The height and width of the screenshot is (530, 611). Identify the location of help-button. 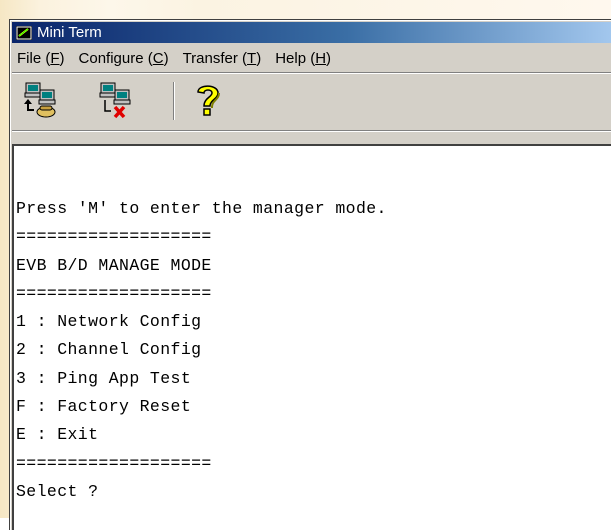
(208, 100).